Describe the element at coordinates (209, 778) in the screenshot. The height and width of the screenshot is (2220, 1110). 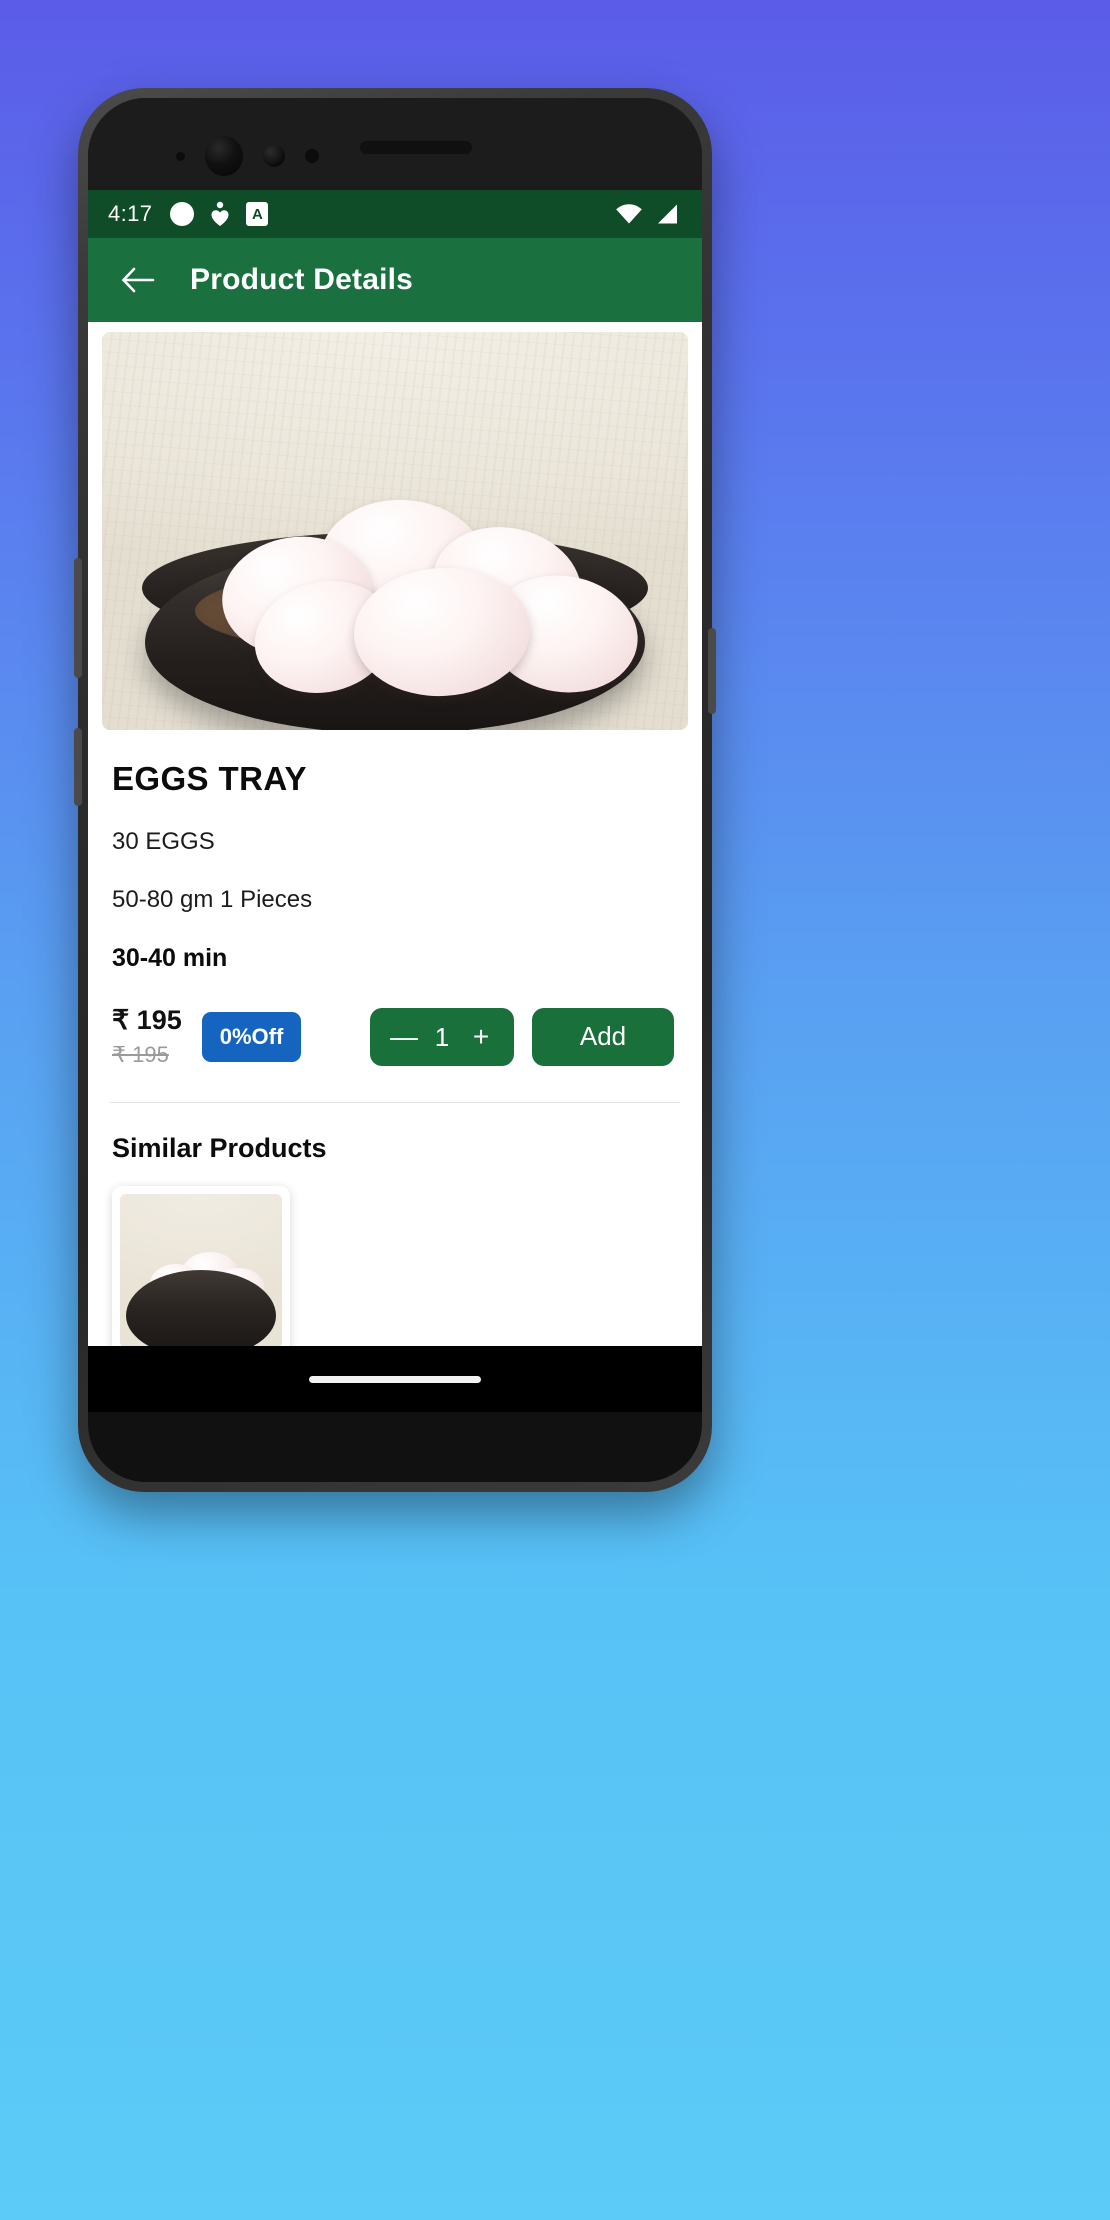
I see `product-title: EGGS TRAY` at that location.